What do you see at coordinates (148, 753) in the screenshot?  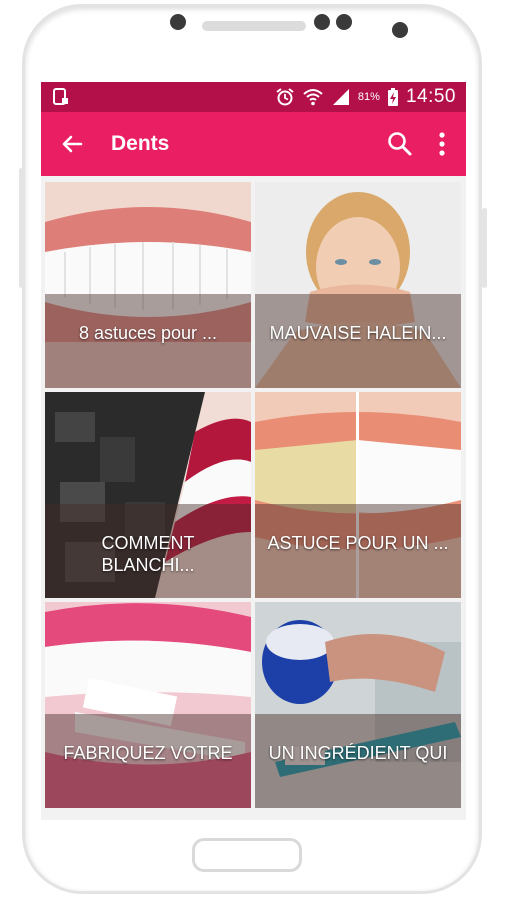 I see `article-title: FABRIQUEZ VOTRE` at bounding box center [148, 753].